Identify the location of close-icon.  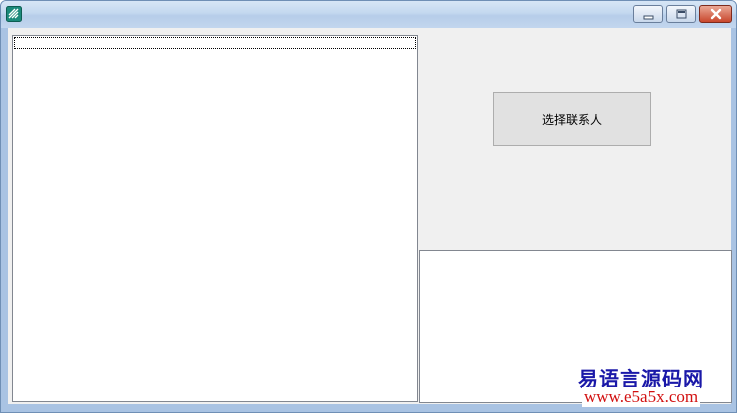
(716, 14).